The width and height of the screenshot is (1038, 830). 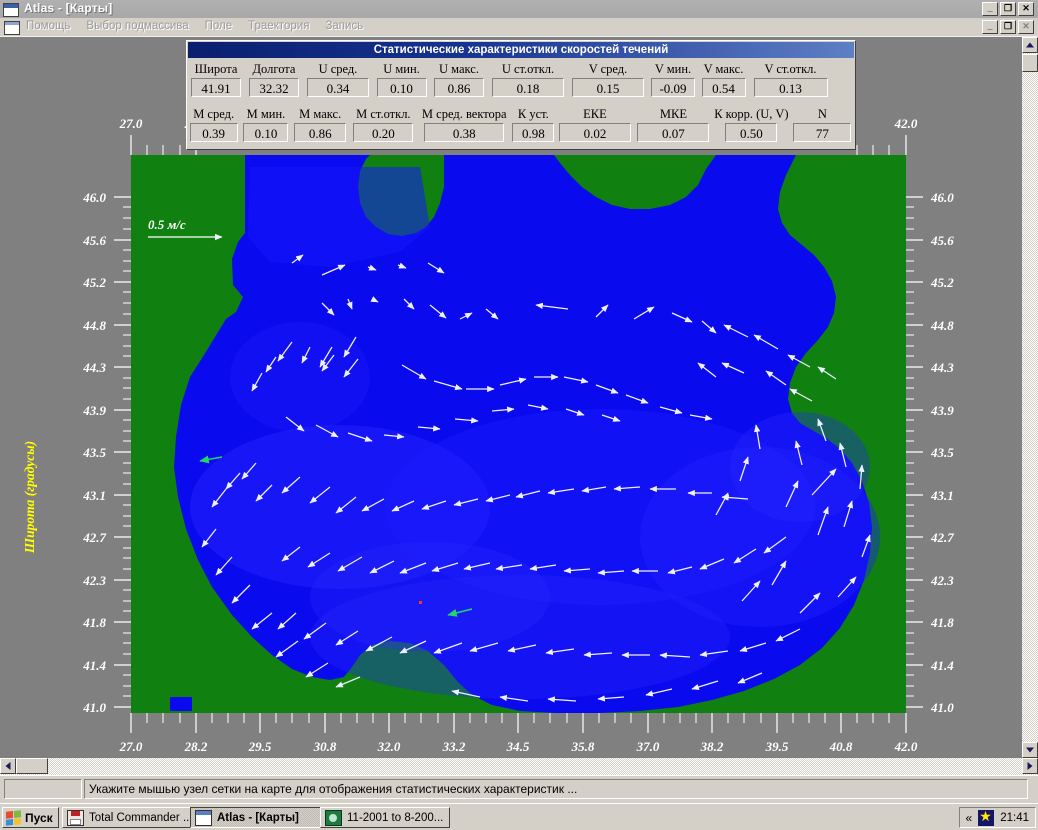 I want to click on y-tick-label-right: 45.6, so click(x=942, y=240).